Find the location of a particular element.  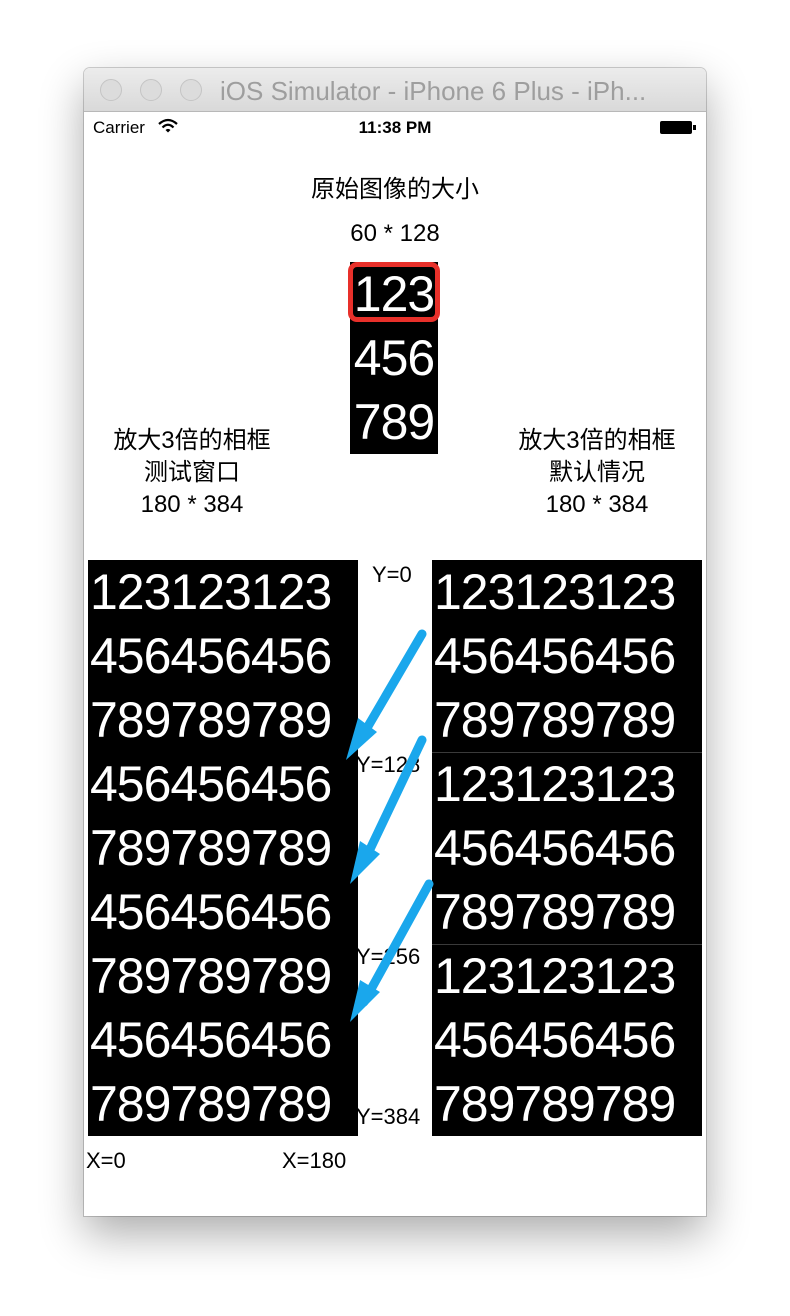

close-button is located at coordinates (111, 90).